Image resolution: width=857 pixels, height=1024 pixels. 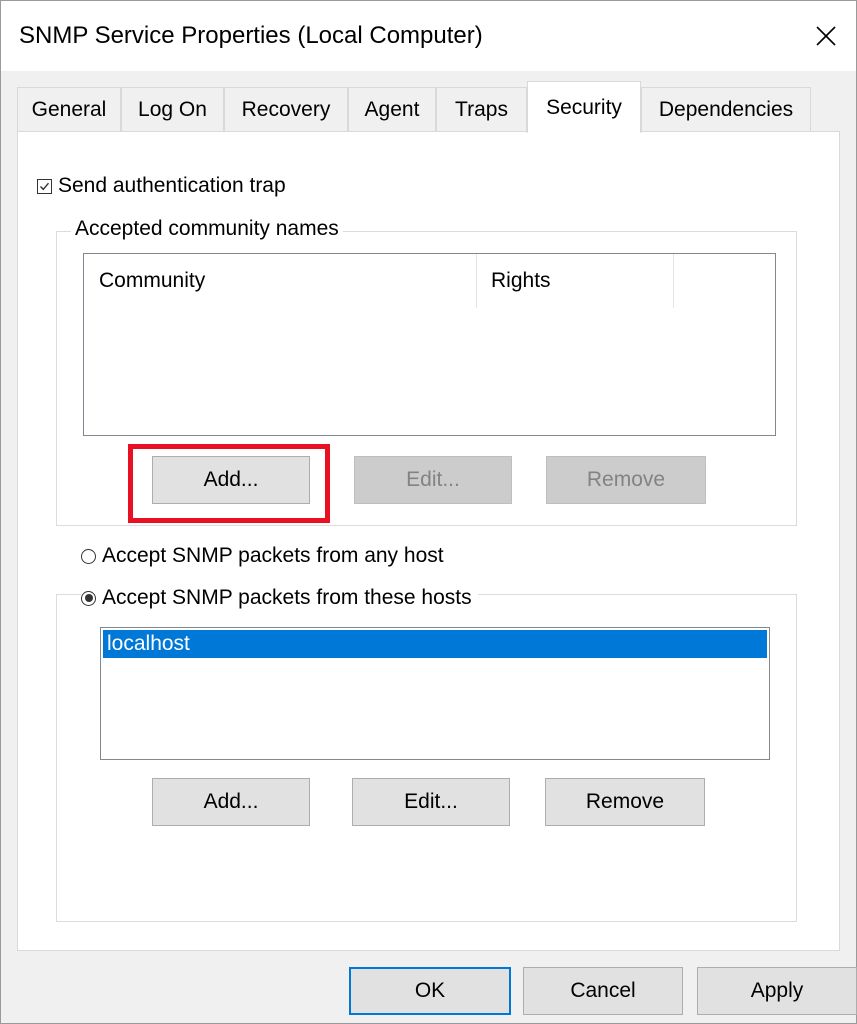 What do you see at coordinates (207, 229) in the screenshot?
I see `community-names-group-title: Accepted community names` at bounding box center [207, 229].